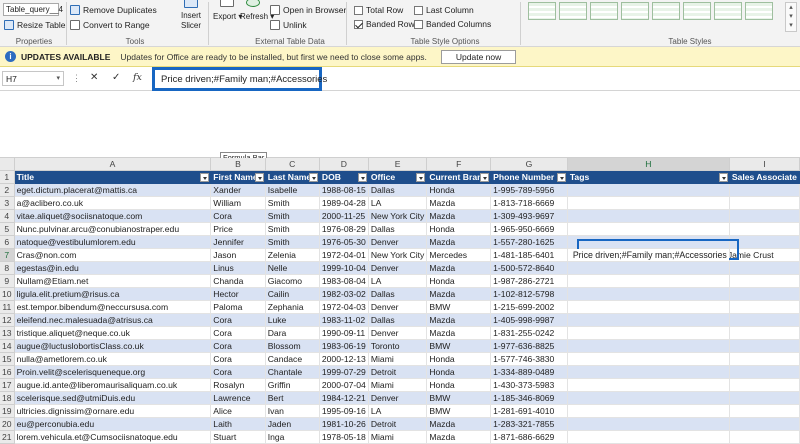  What do you see at coordinates (292, 346) in the screenshot?
I see `table-cell: Blossom` at bounding box center [292, 346].